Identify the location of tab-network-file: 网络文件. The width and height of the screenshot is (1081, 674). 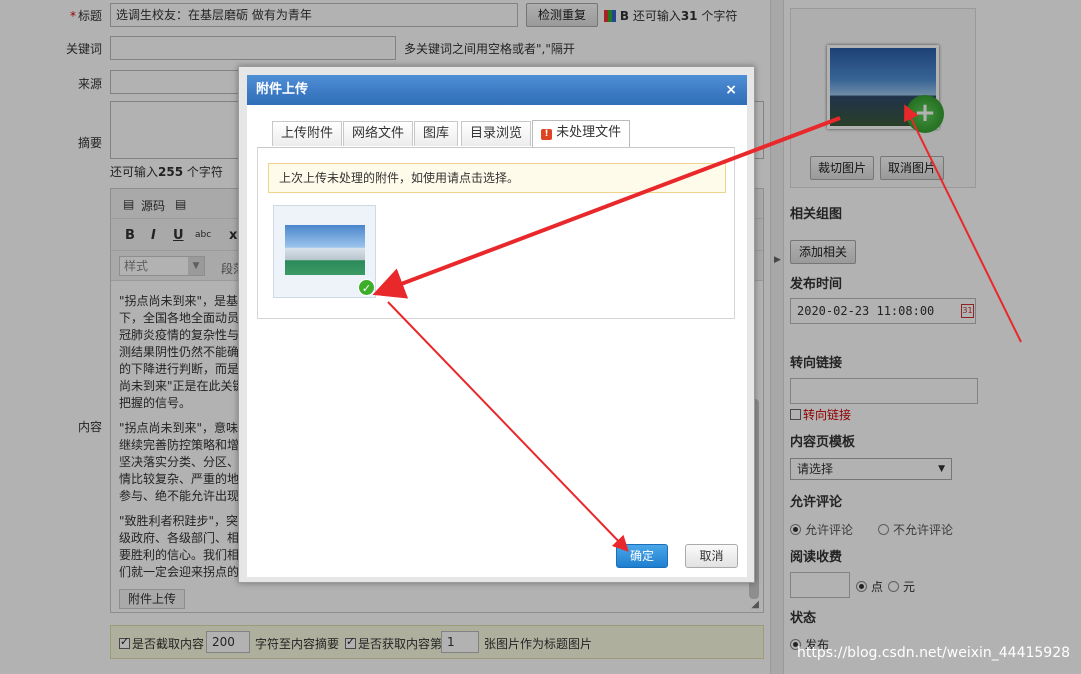
(378, 133).